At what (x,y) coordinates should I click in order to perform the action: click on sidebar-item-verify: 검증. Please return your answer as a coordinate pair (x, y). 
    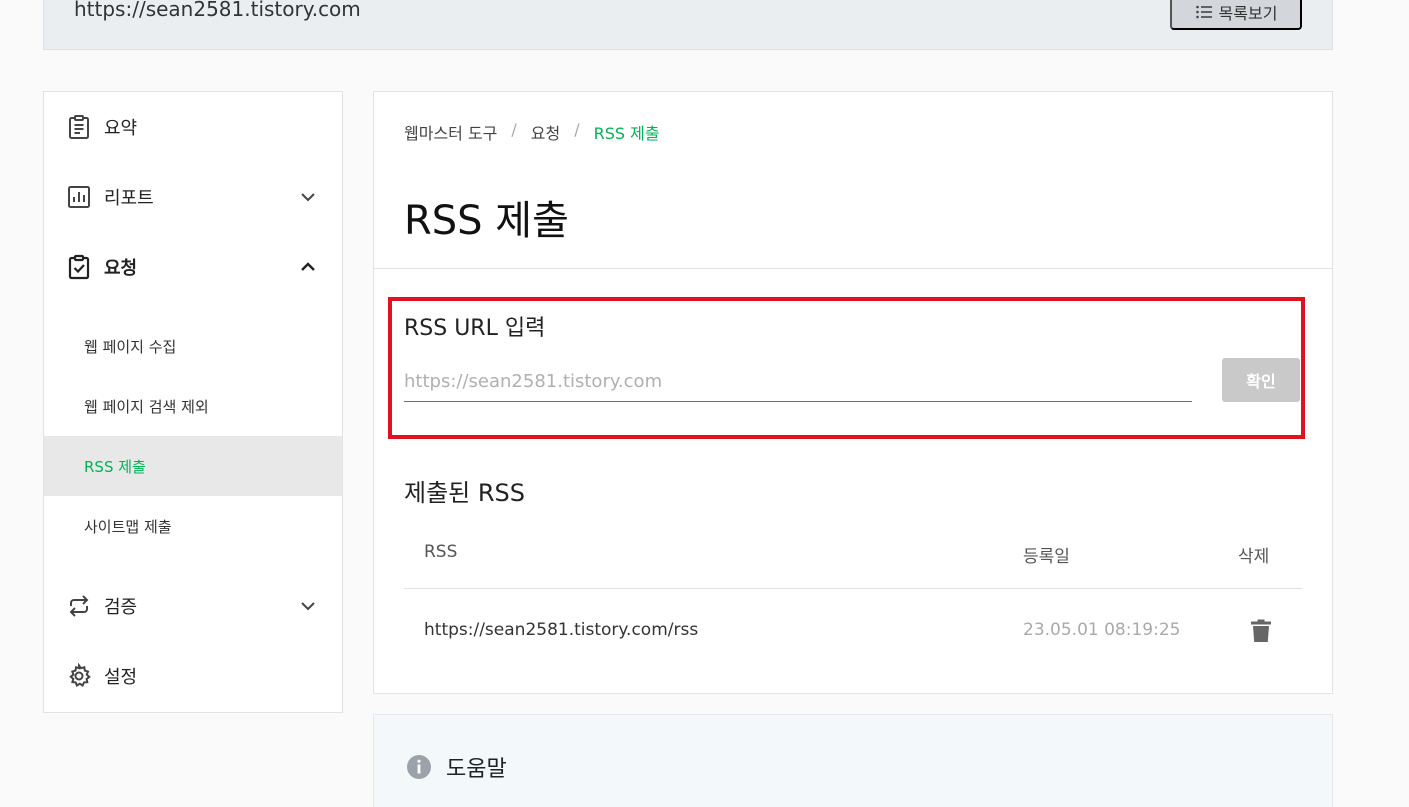
    Looking at the image, I should click on (193, 606).